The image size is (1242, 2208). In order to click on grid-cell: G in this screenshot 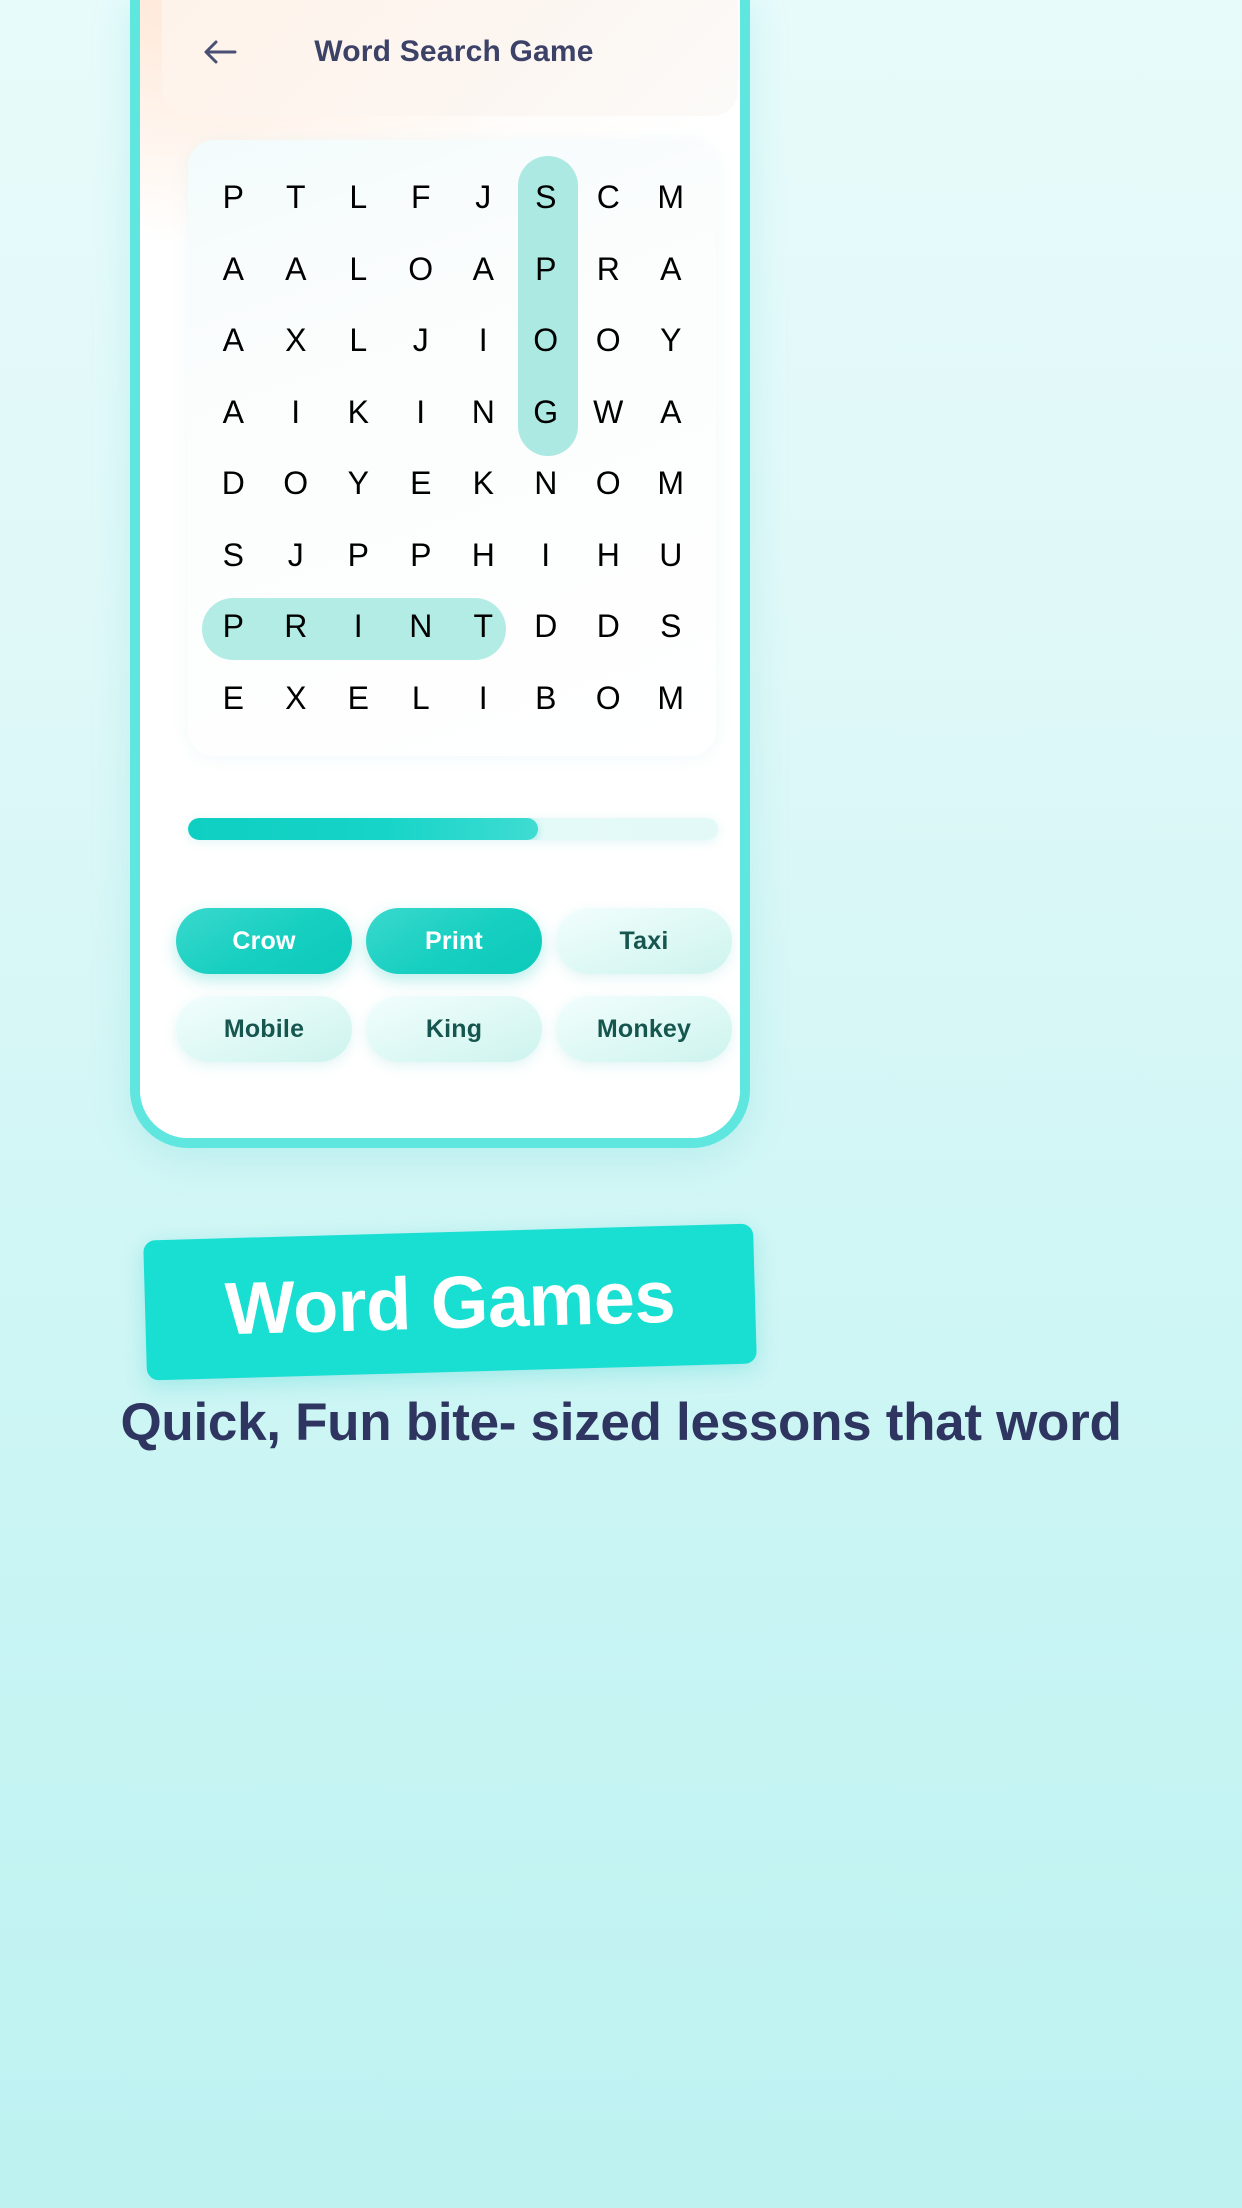, I will do `click(546, 413)`.